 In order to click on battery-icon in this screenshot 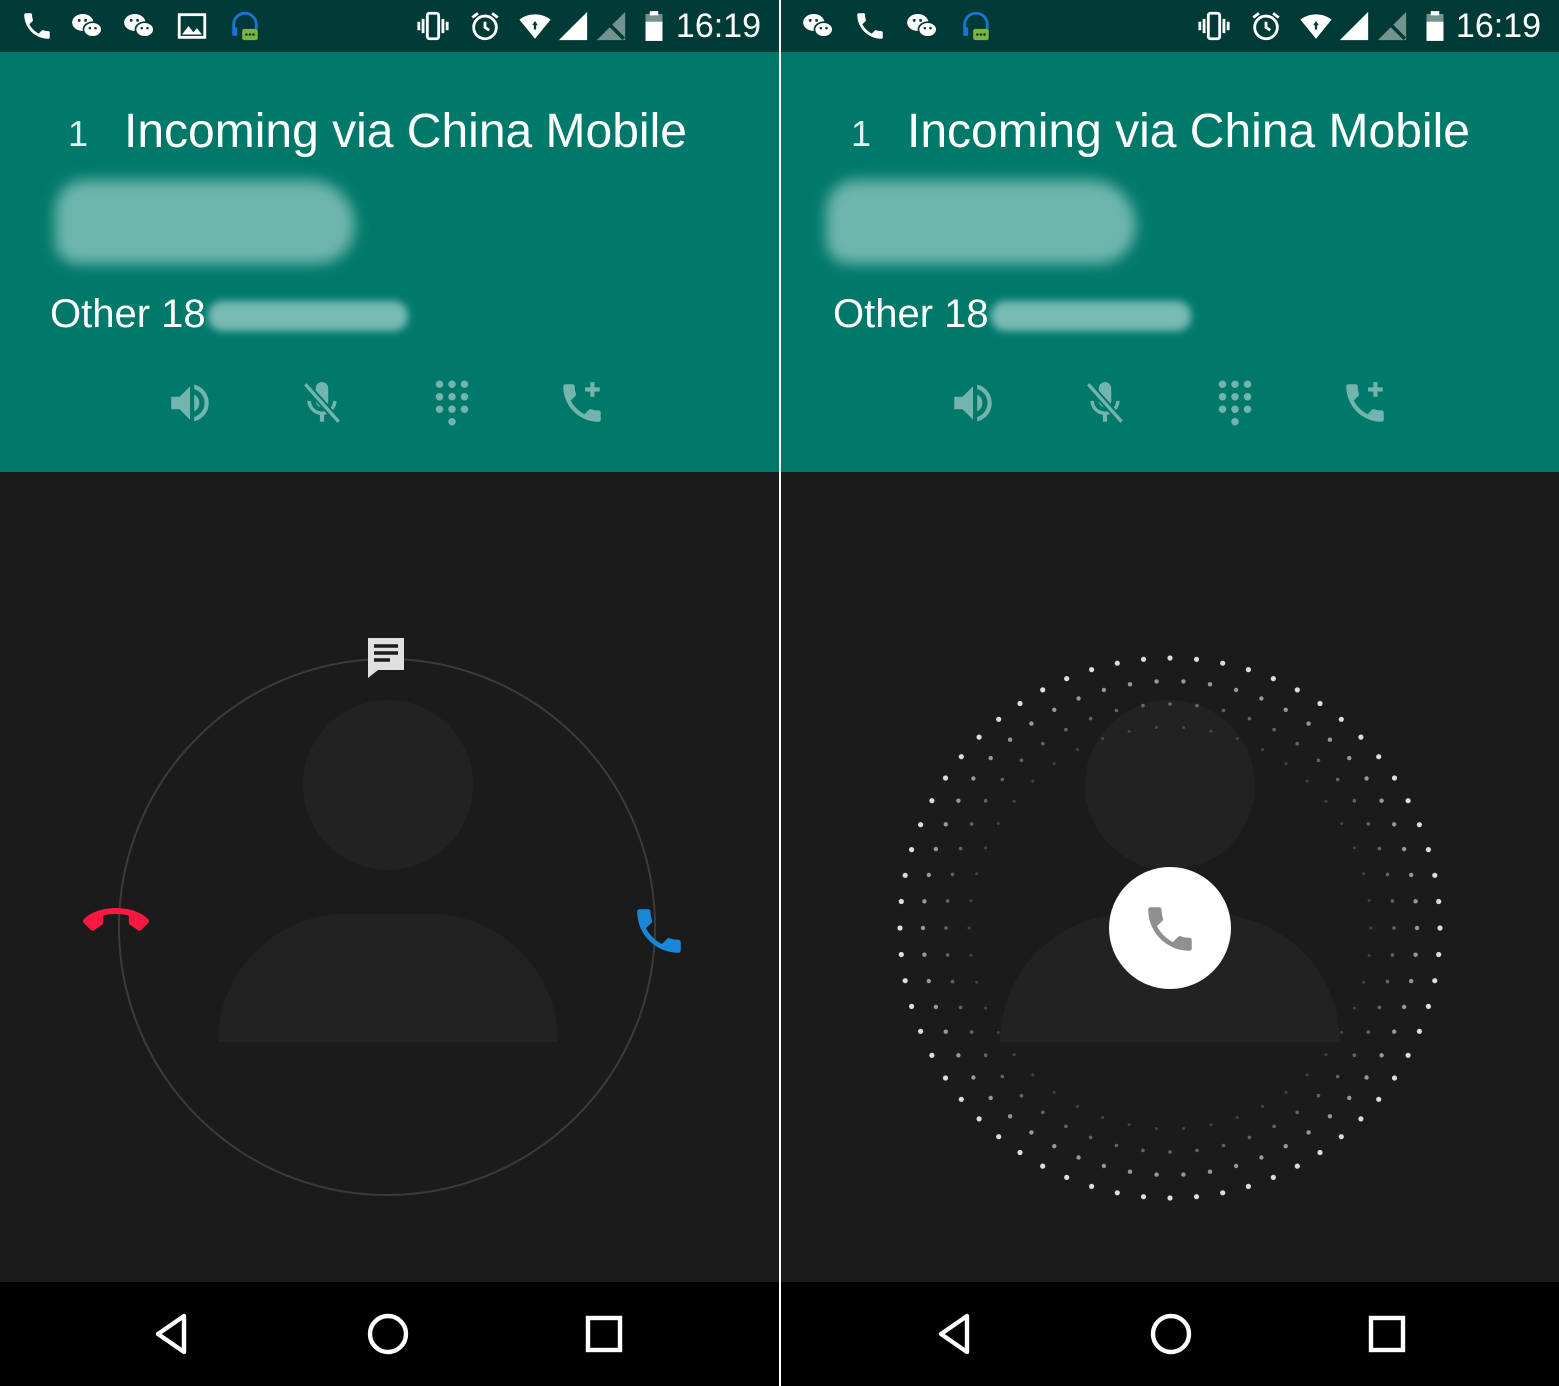, I will do `click(654, 26)`.